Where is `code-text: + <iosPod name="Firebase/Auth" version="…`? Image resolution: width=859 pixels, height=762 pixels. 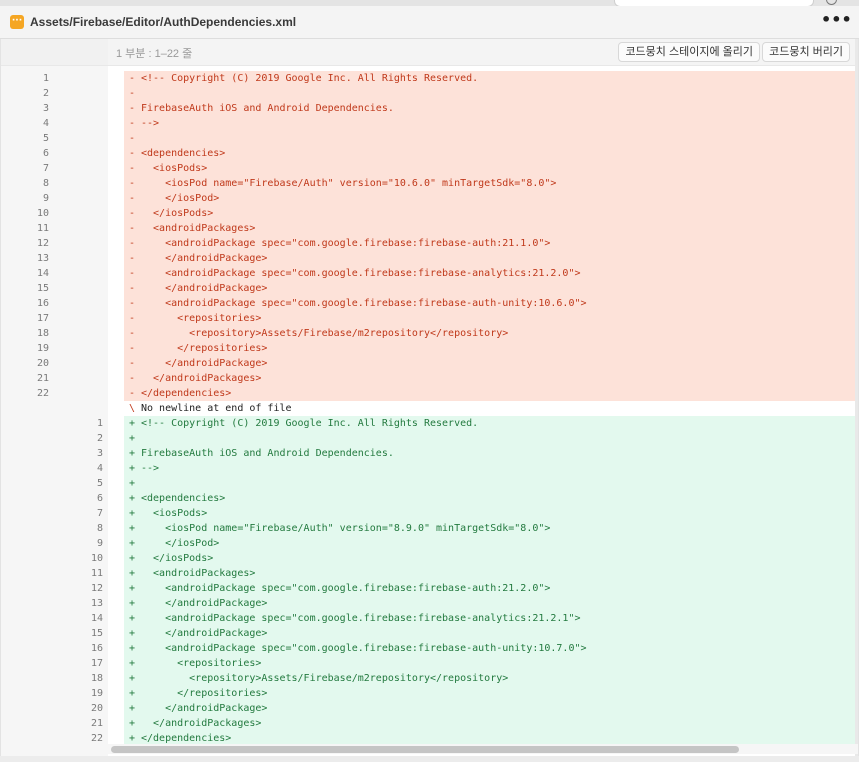 code-text: + <iosPod name="Firebase/Auth" version="… is located at coordinates (491, 528).